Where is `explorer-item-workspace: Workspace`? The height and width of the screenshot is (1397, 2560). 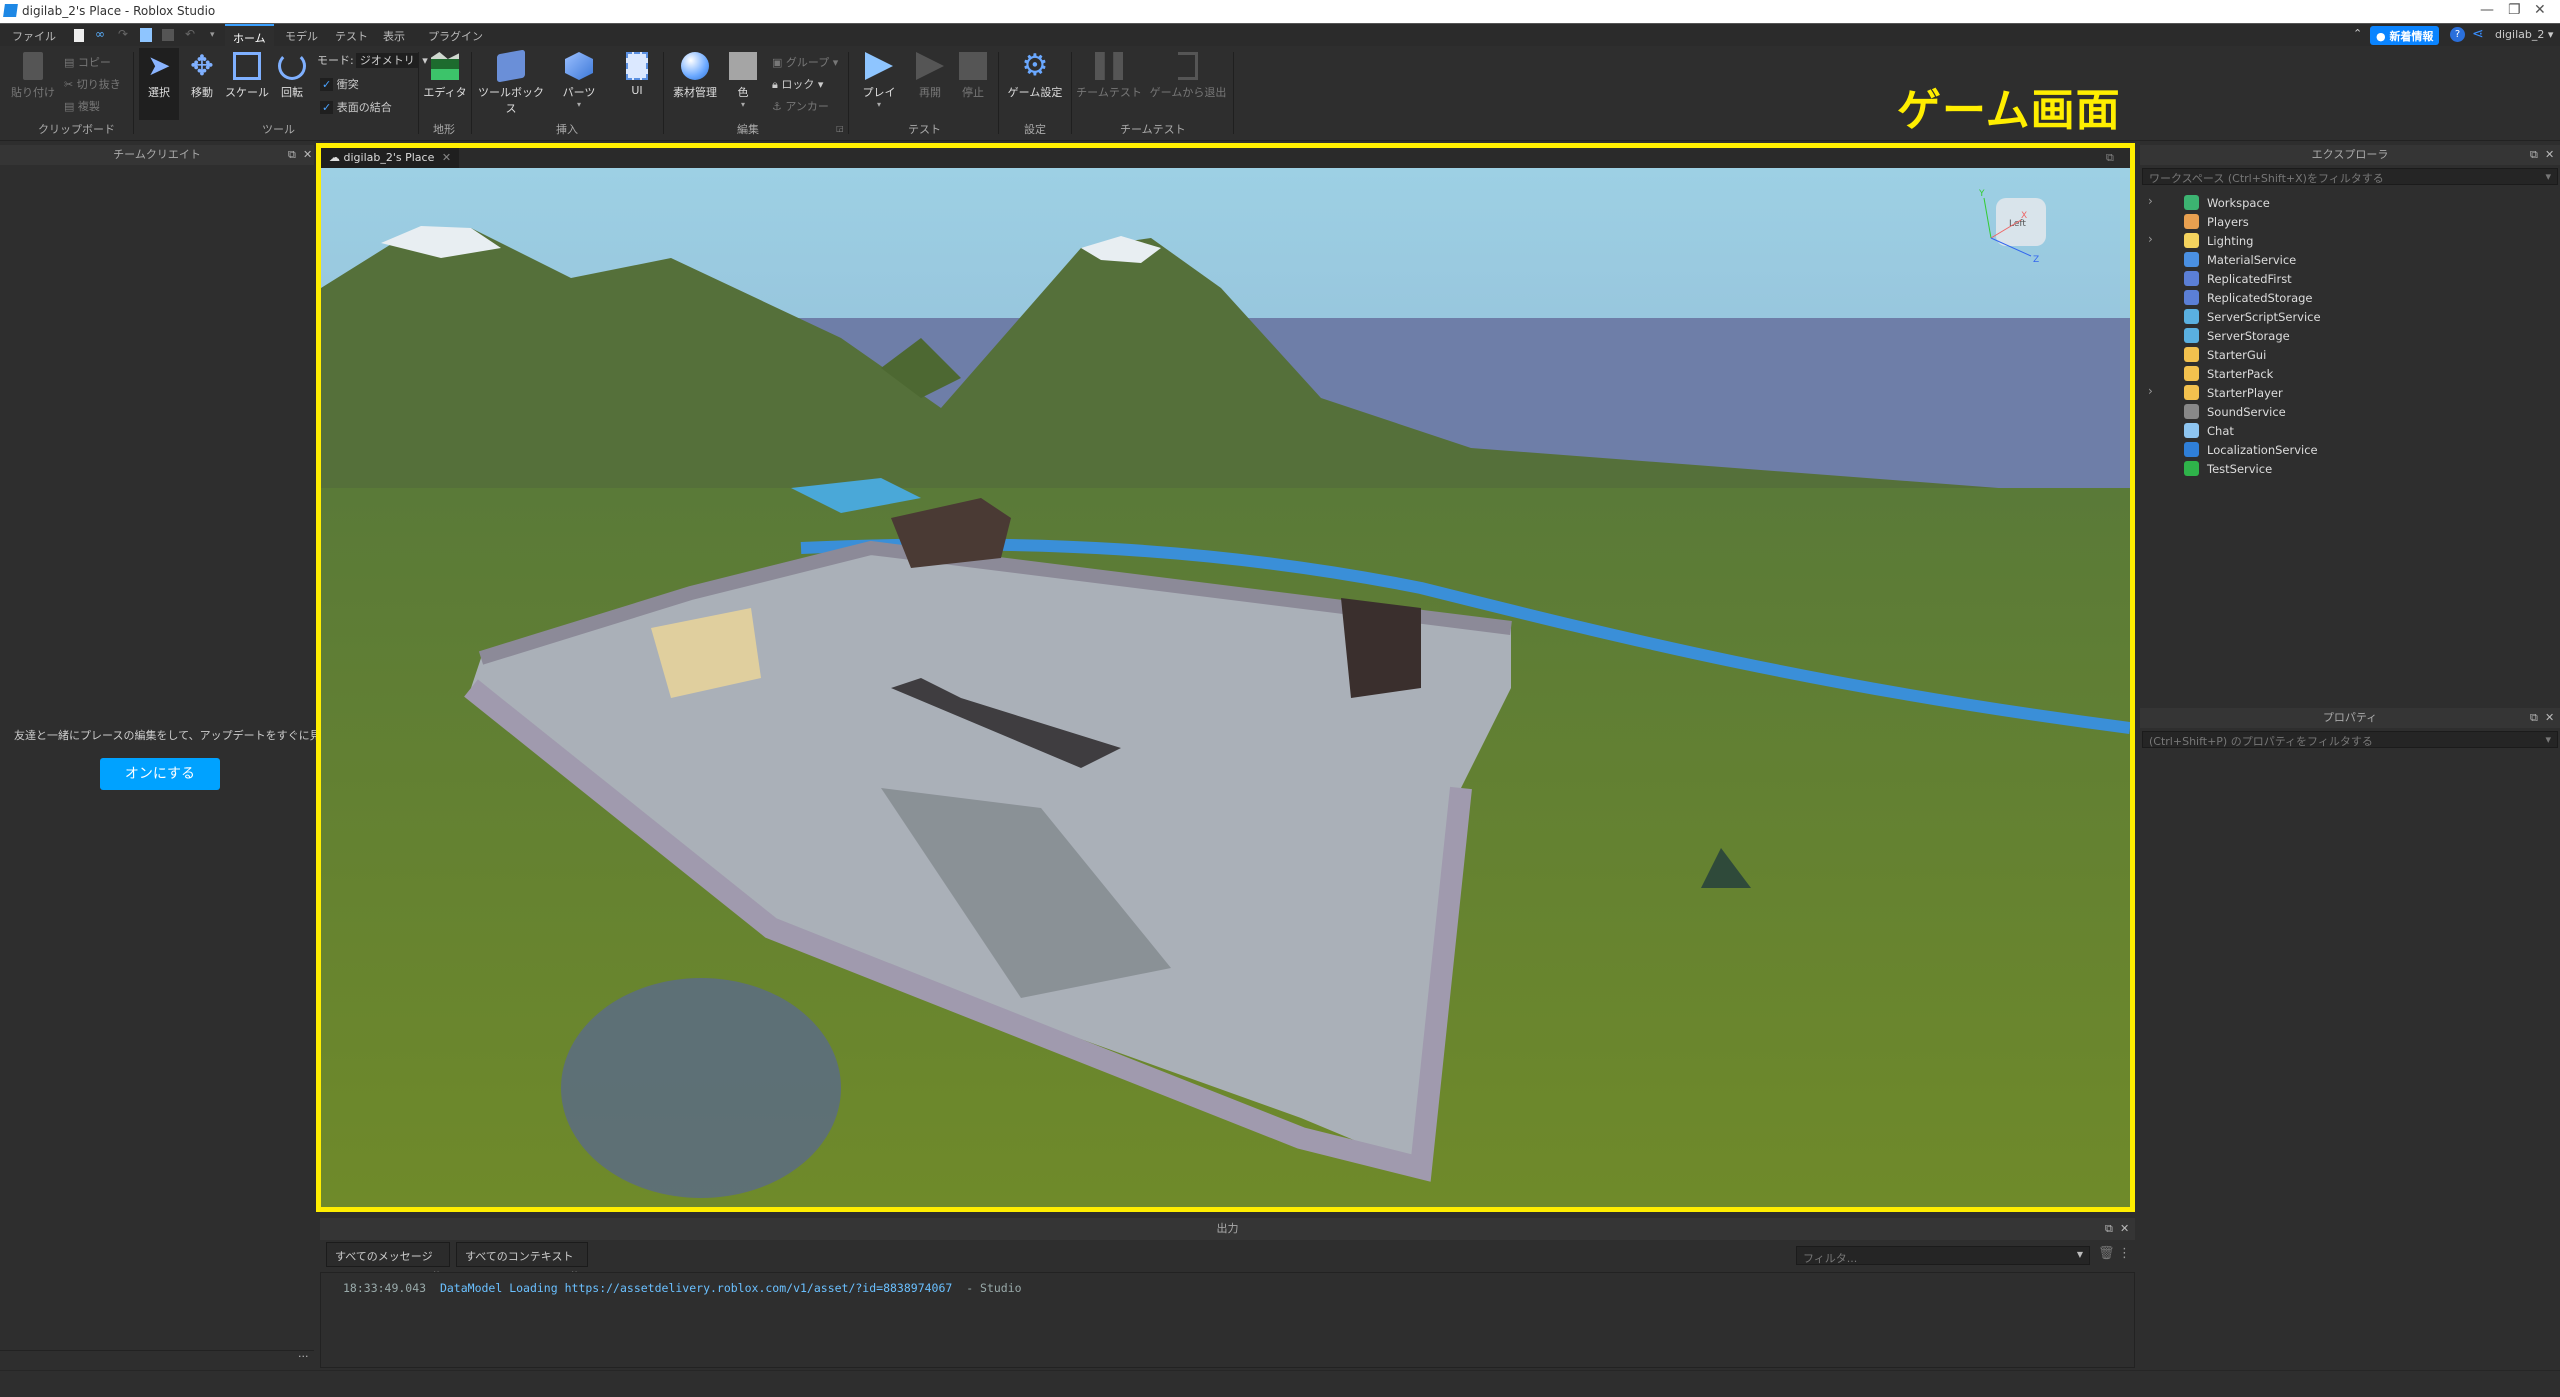 explorer-item-workspace: Workspace is located at coordinates (2227, 202).